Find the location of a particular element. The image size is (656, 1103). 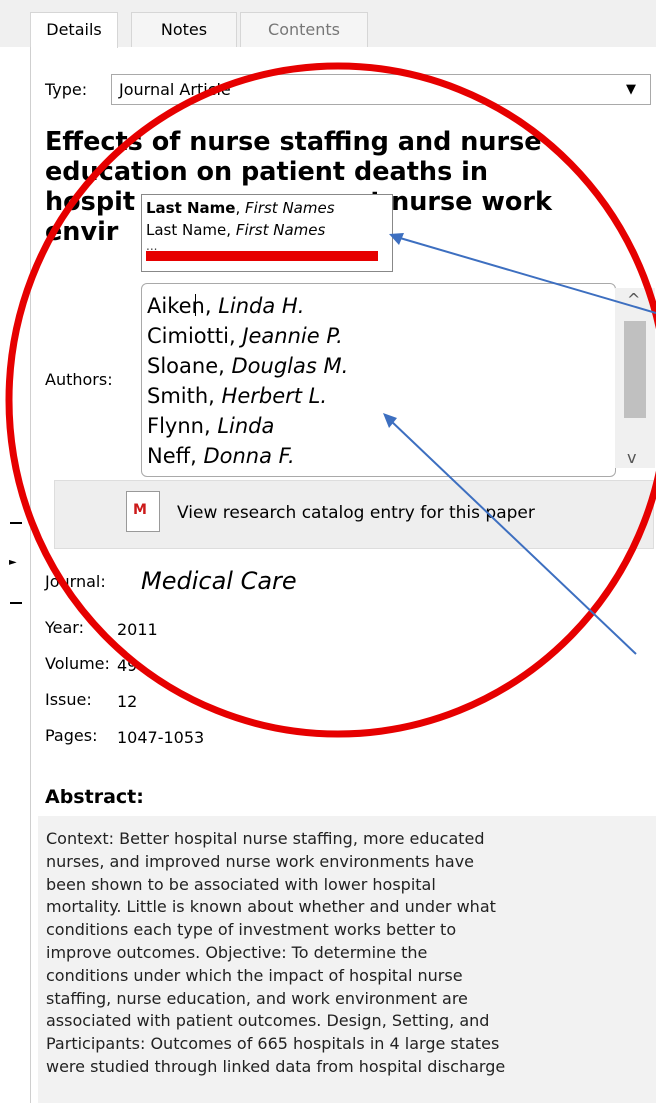

author-entry: Smith, Herbert L. is located at coordinates (381, 396).